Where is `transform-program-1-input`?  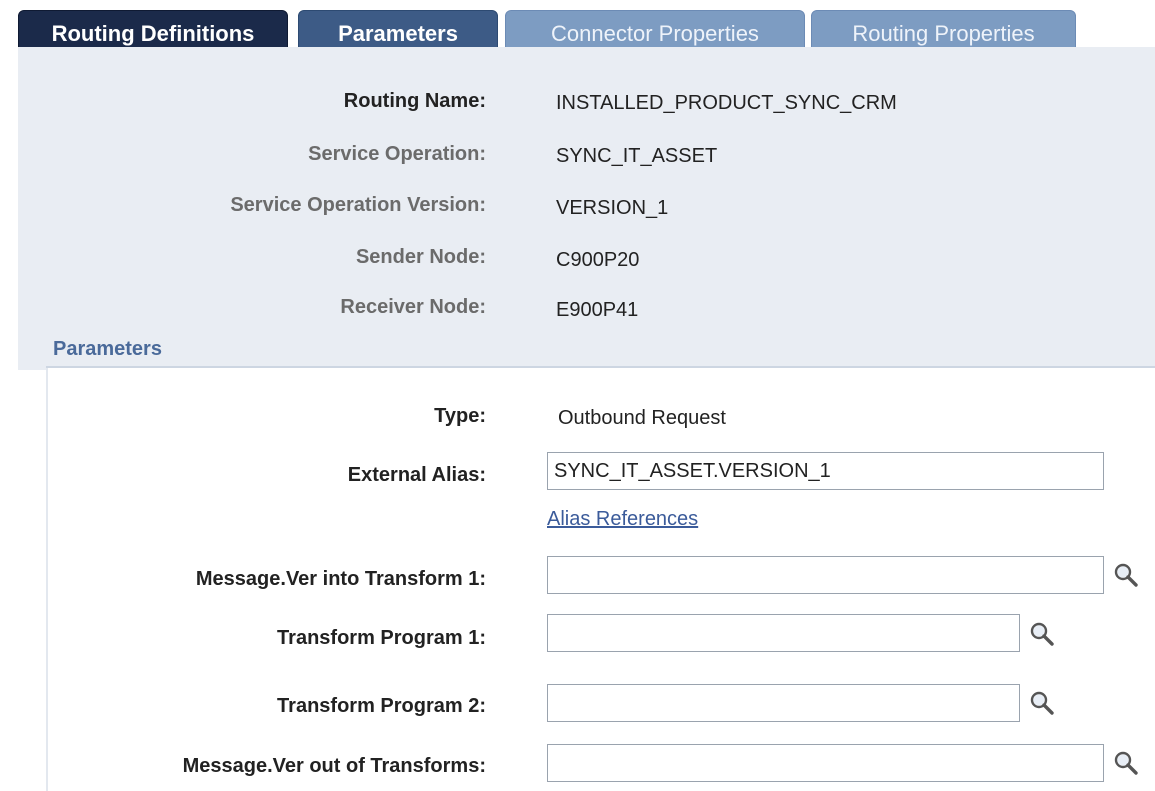
transform-program-1-input is located at coordinates (783, 633).